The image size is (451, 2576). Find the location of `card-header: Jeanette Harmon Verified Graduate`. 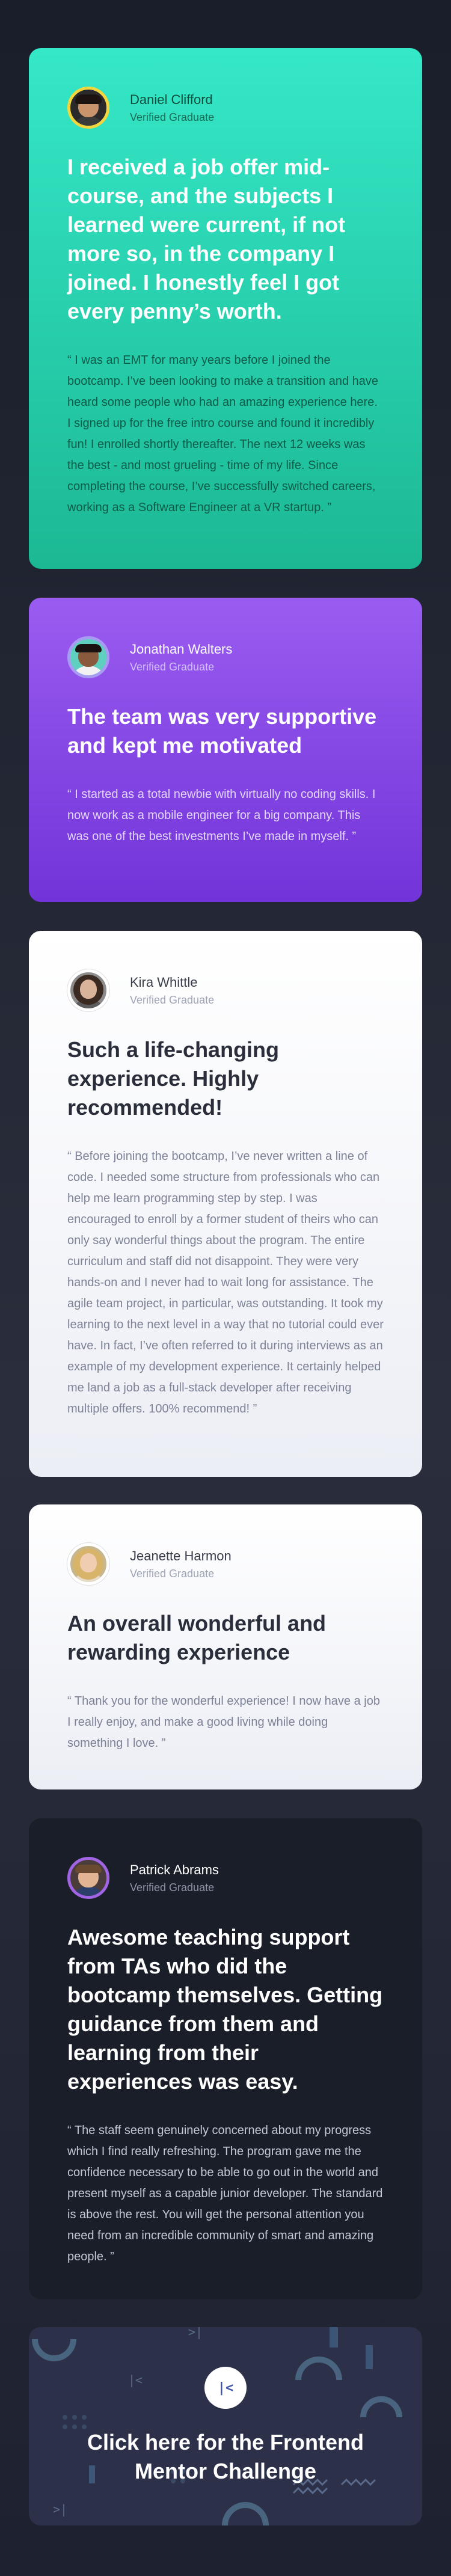

card-header: Jeanette Harmon Verified Graduate is located at coordinates (226, 1564).